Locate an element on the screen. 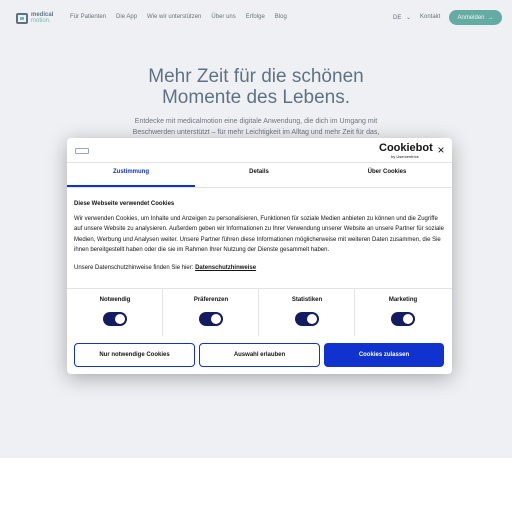 The image size is (512, 512). toggle-necessary-label: Notwendig is located at coordinates (115, 300).